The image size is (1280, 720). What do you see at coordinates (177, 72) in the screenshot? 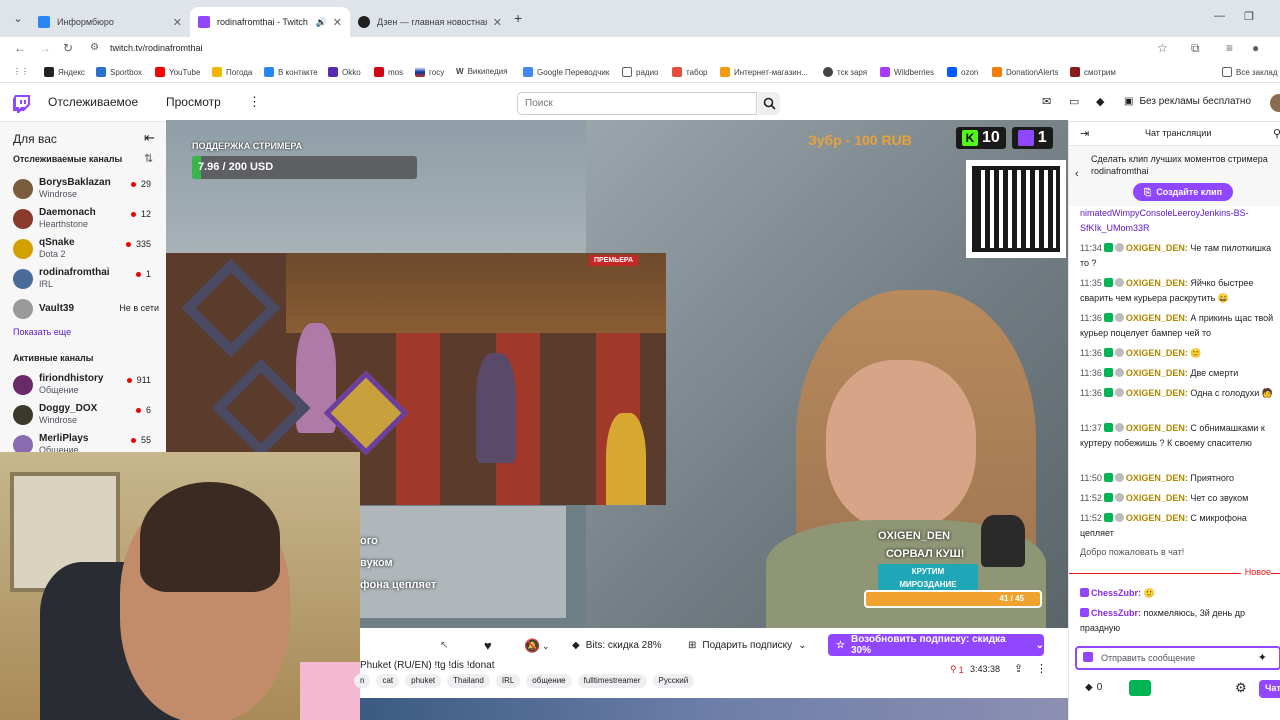
I see `bookmark-youtube: YouTube` at bounding box center [177, 72].